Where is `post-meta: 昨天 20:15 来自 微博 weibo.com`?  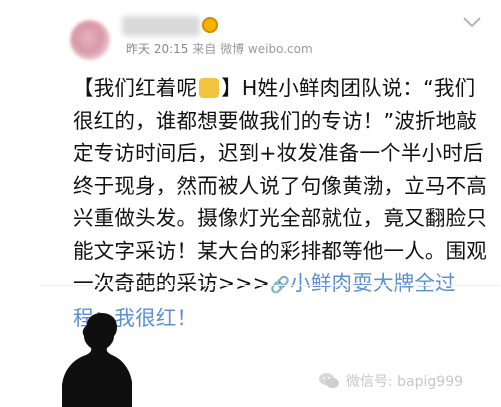 post-meta: 昨天 20:15 来自 微博 weibo.com is located at coordinates (219, 49).